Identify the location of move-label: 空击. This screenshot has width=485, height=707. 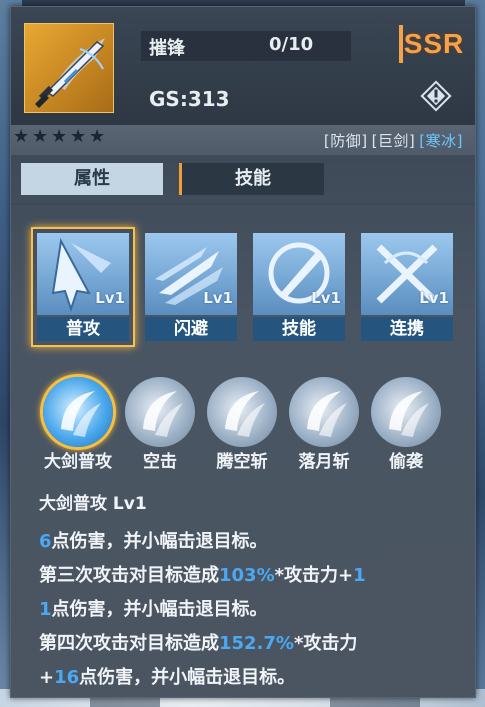
(160, 462).